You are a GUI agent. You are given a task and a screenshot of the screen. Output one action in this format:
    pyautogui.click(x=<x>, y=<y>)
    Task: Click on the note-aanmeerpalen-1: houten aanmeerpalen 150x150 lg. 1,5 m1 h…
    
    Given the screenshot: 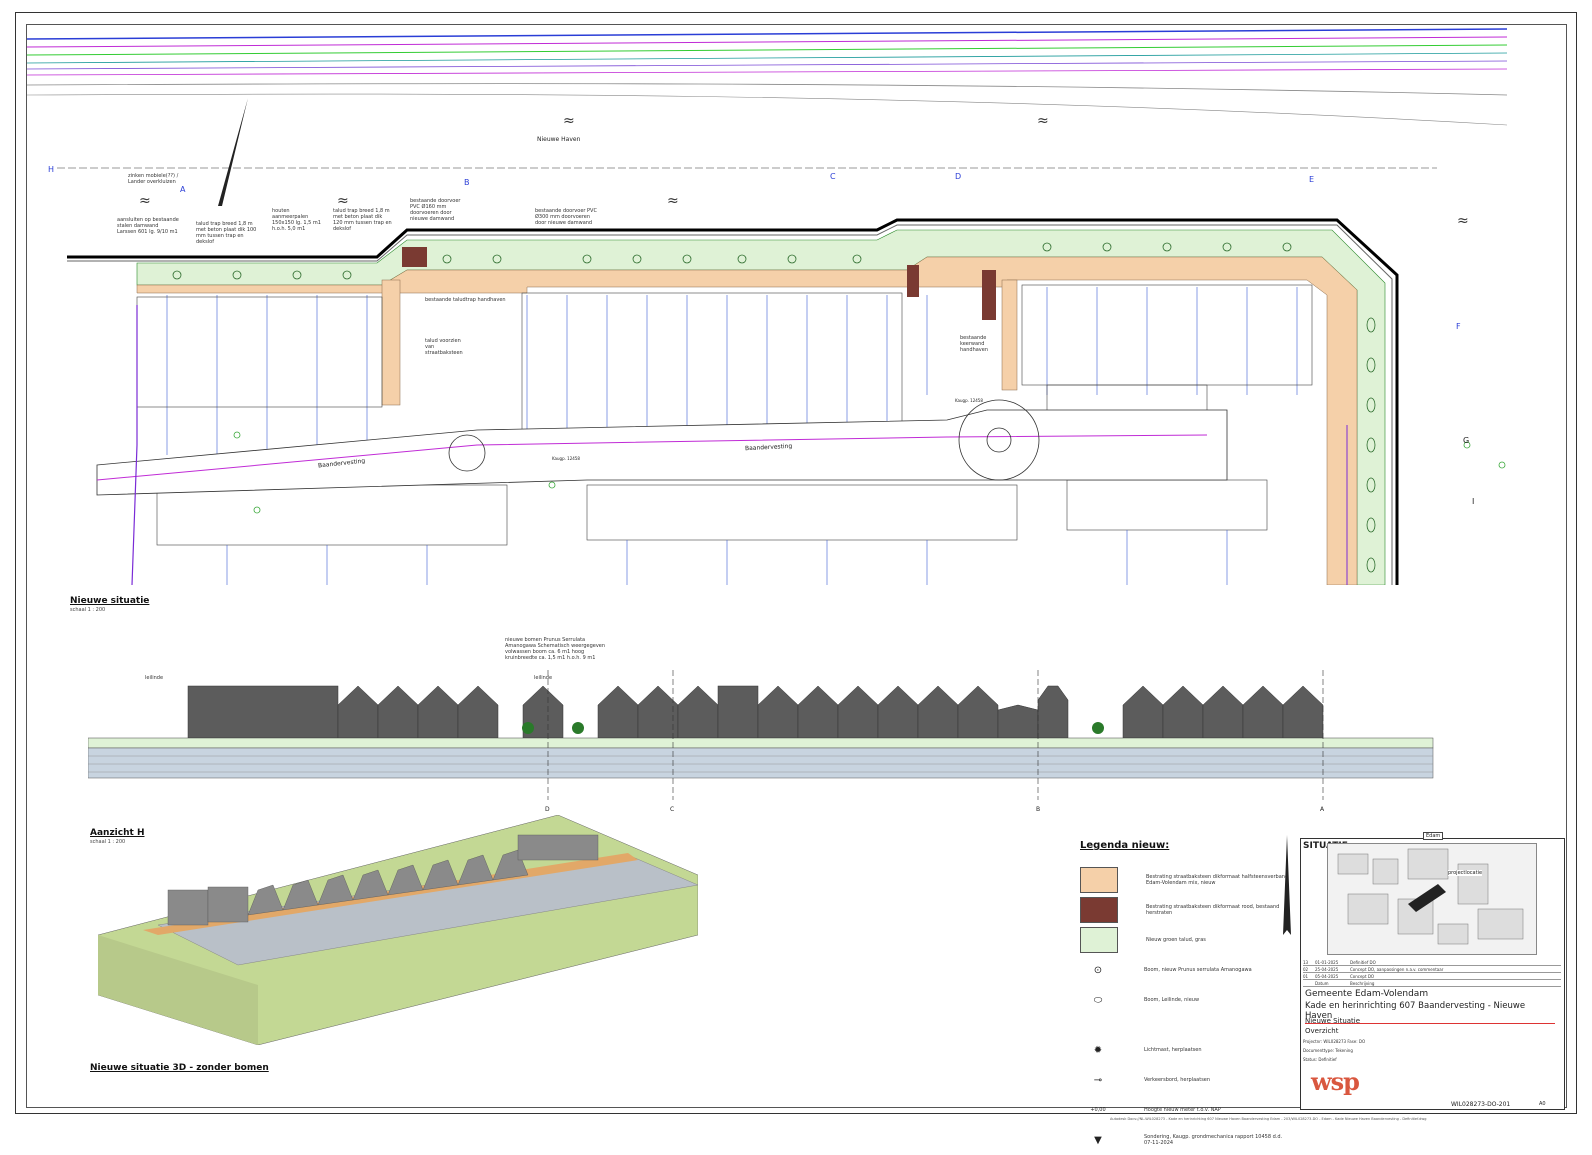 What is the action you would take?
    pyautogui.click(x=296, y=220)
    